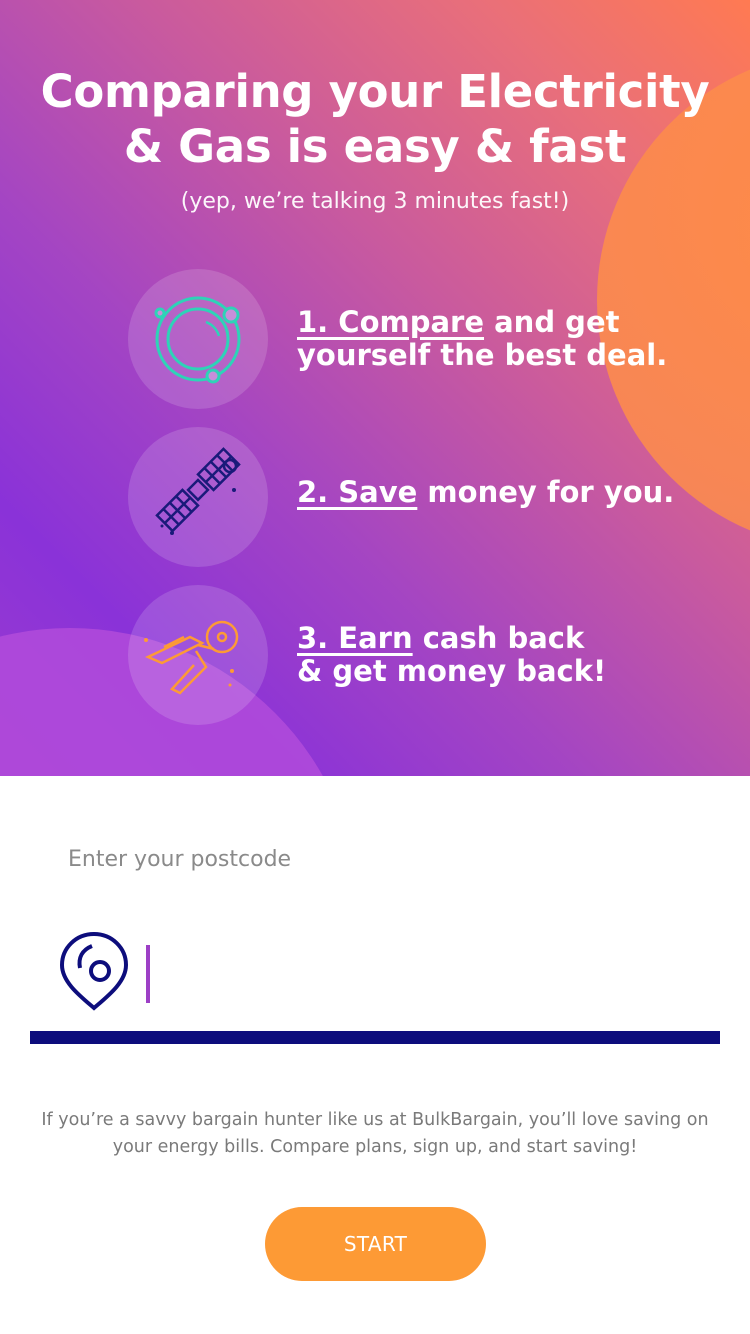  Describe the element at coordinates (552, 322) in the screenshot. I see `step-1-rest: and get` at that location.